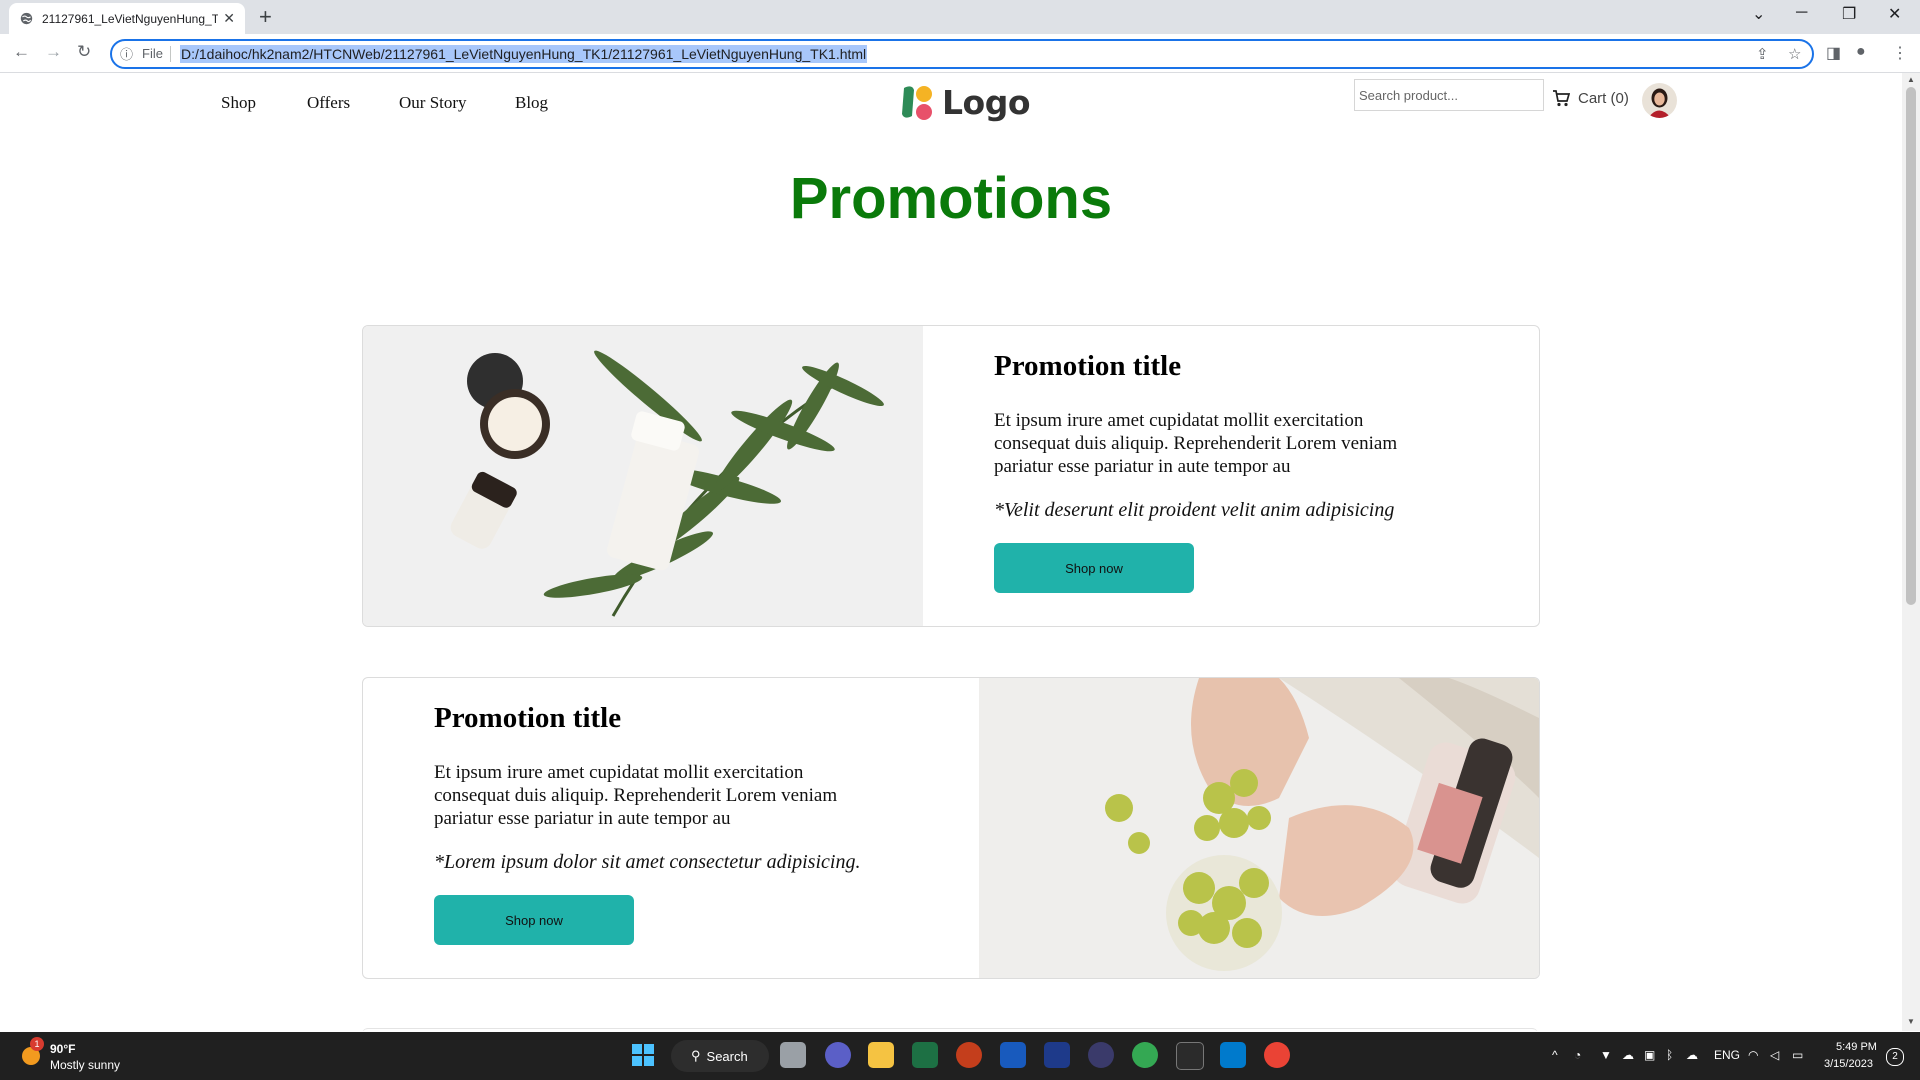 The image size is (1920, 1080). I want to click on clock-time: 5:49 PM, so click(1856, 1047).